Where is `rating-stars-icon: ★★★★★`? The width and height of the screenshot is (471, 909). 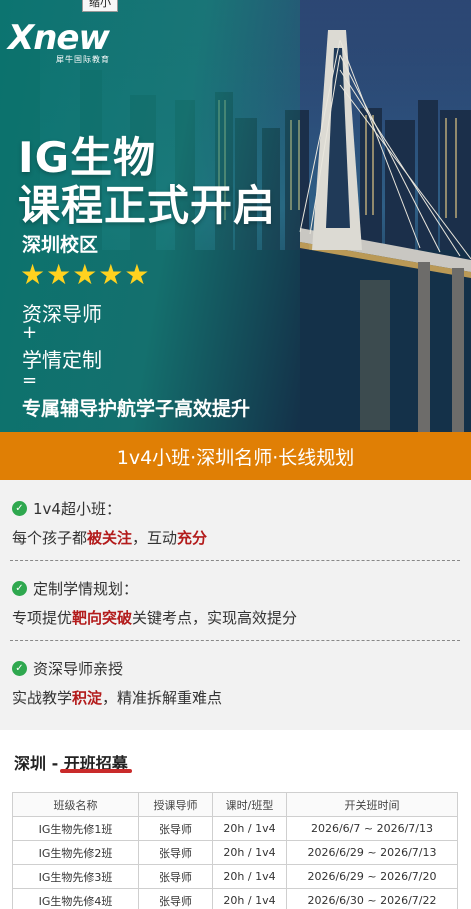
rating-stars-icon: ★★★★★ is located at coordinates (85, 274).